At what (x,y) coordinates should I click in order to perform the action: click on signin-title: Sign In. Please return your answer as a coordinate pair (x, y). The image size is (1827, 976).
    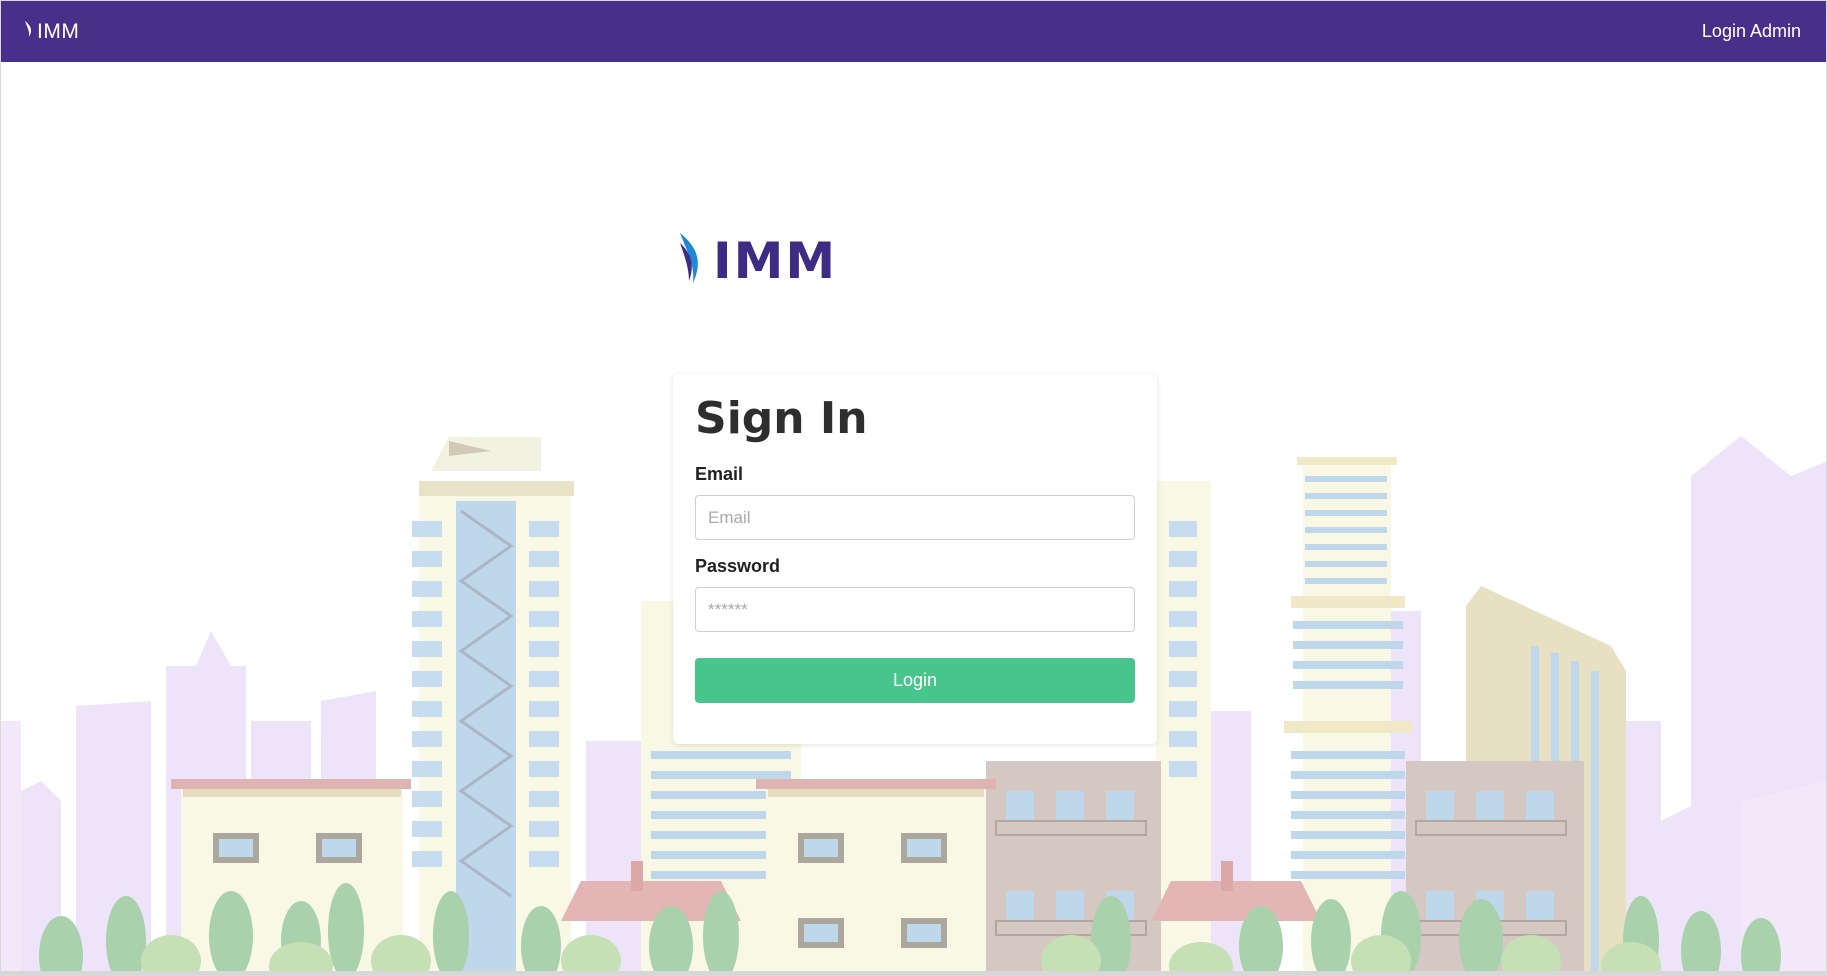
    Looking at the image, I should click on (781, 418).